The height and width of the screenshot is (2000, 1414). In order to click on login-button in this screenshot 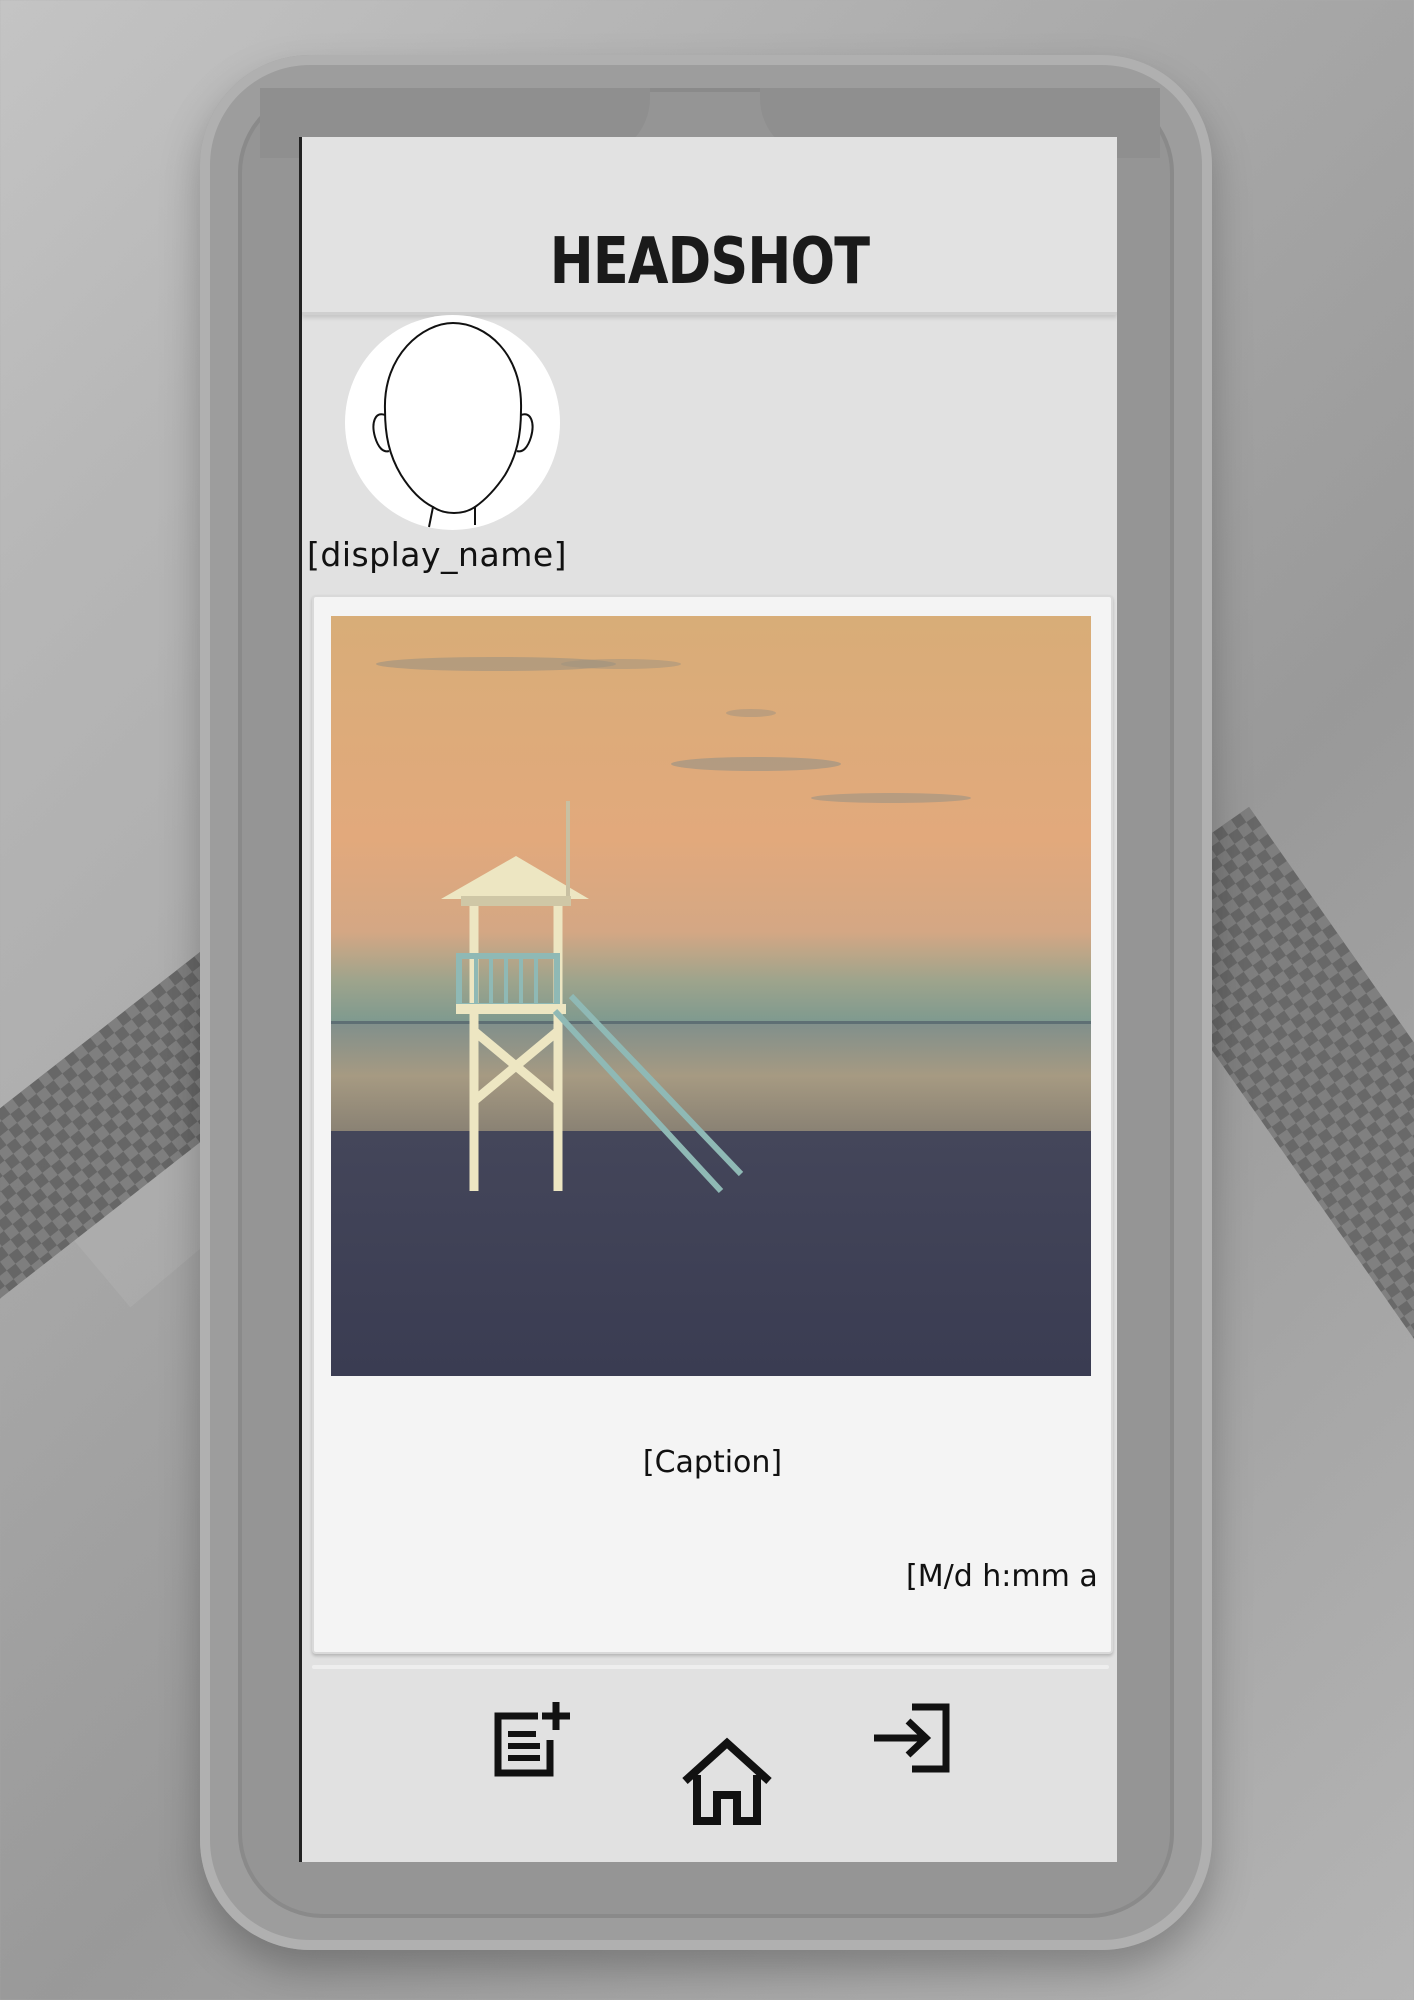, I will do `click(912, 1738)`.